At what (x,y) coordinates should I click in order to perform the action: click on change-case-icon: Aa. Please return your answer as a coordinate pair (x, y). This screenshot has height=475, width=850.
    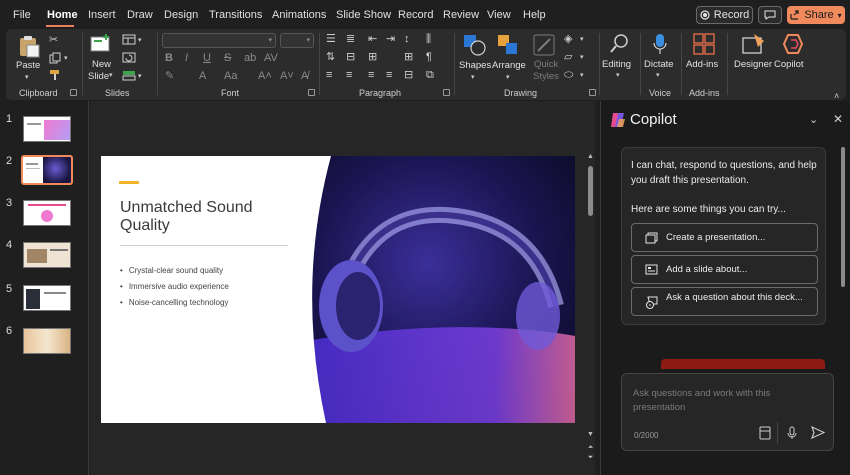
    Looking at the image, I should click on (230, 76).